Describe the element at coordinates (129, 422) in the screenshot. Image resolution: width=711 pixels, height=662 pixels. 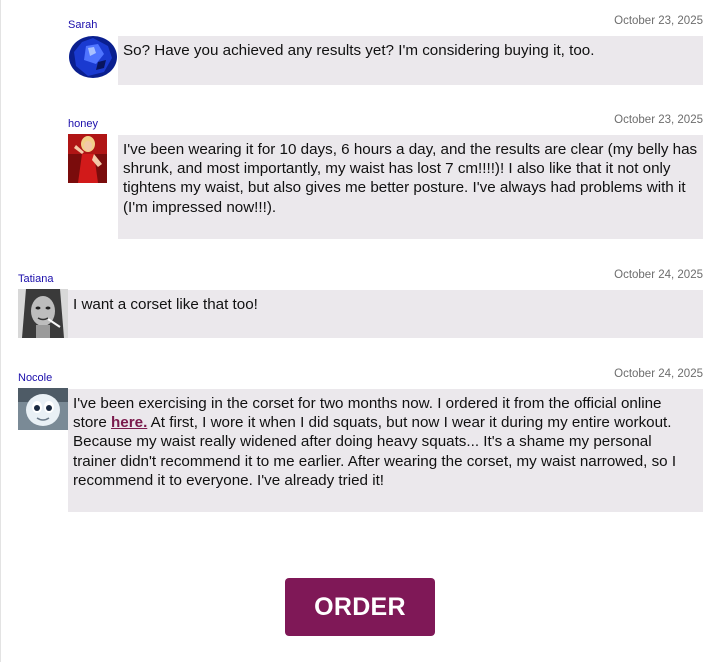
I see `store-link: here.` at that location.